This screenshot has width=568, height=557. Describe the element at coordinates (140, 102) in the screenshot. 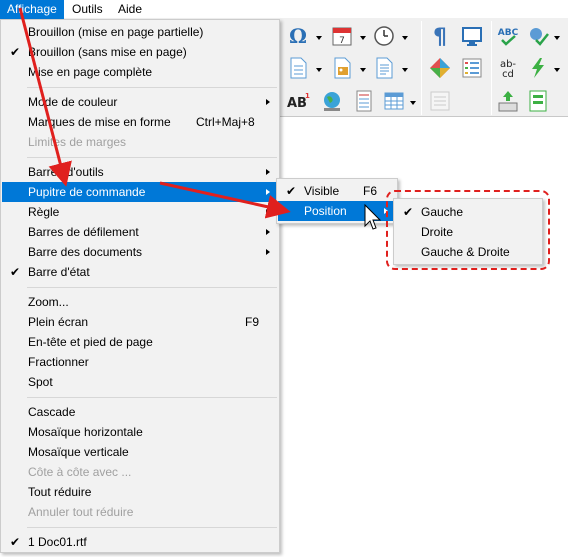

I see `menu-item-color-mode: Mode de couleur` at that location.